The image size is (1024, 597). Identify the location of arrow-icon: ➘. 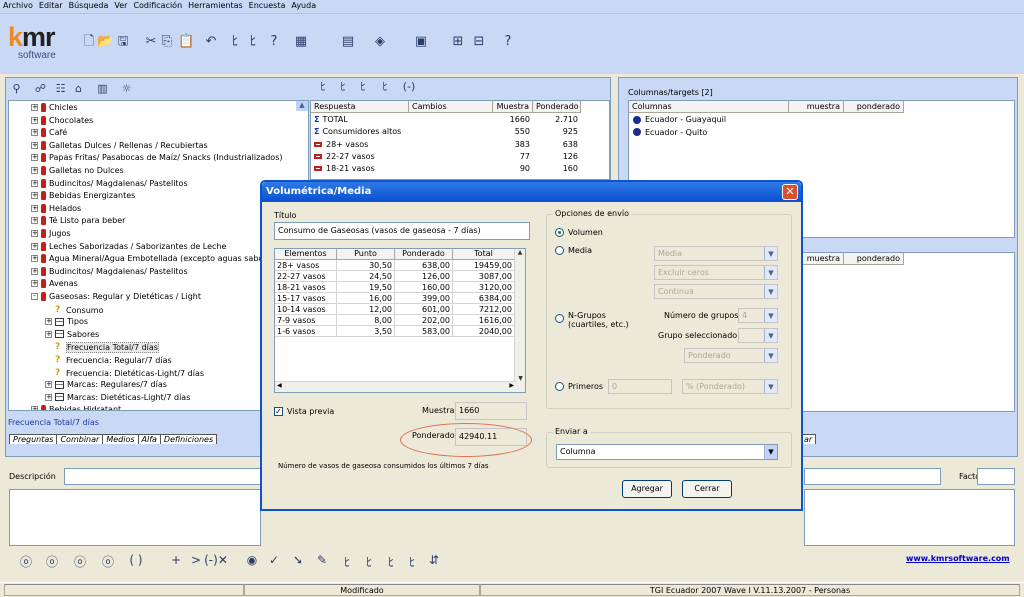
(298, 560).